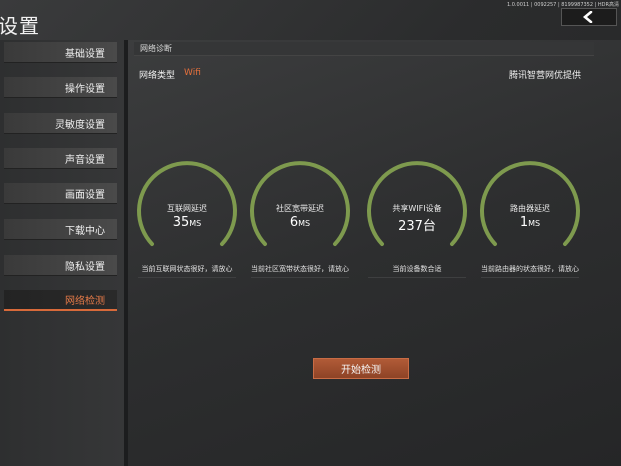  What do you see at coordinates (60, 229) in the screenshot?
I see `sidebar-item-downloads: 下载中心` at bounding box center [60, 229].